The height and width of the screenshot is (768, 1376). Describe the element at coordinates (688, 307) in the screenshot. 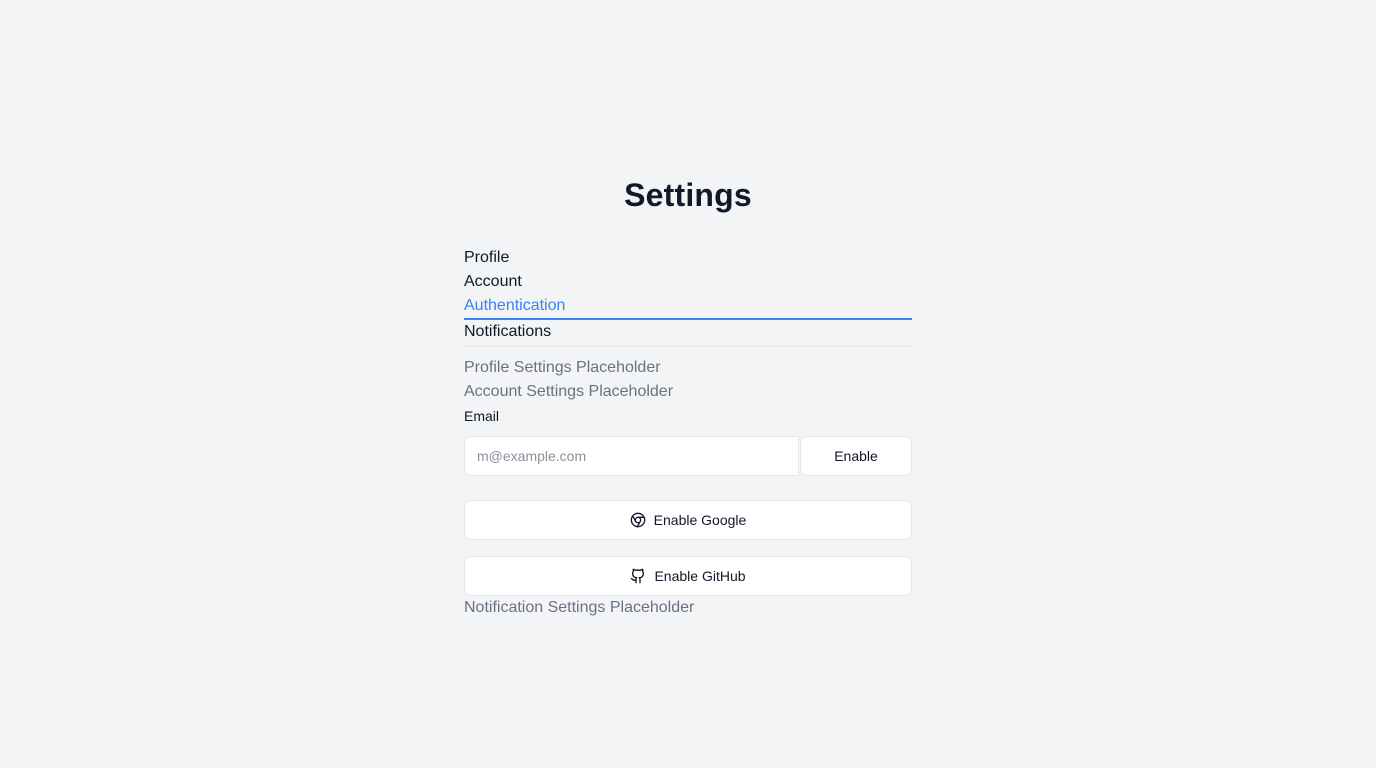

I see `tab-authentication: Authentication` at that location.